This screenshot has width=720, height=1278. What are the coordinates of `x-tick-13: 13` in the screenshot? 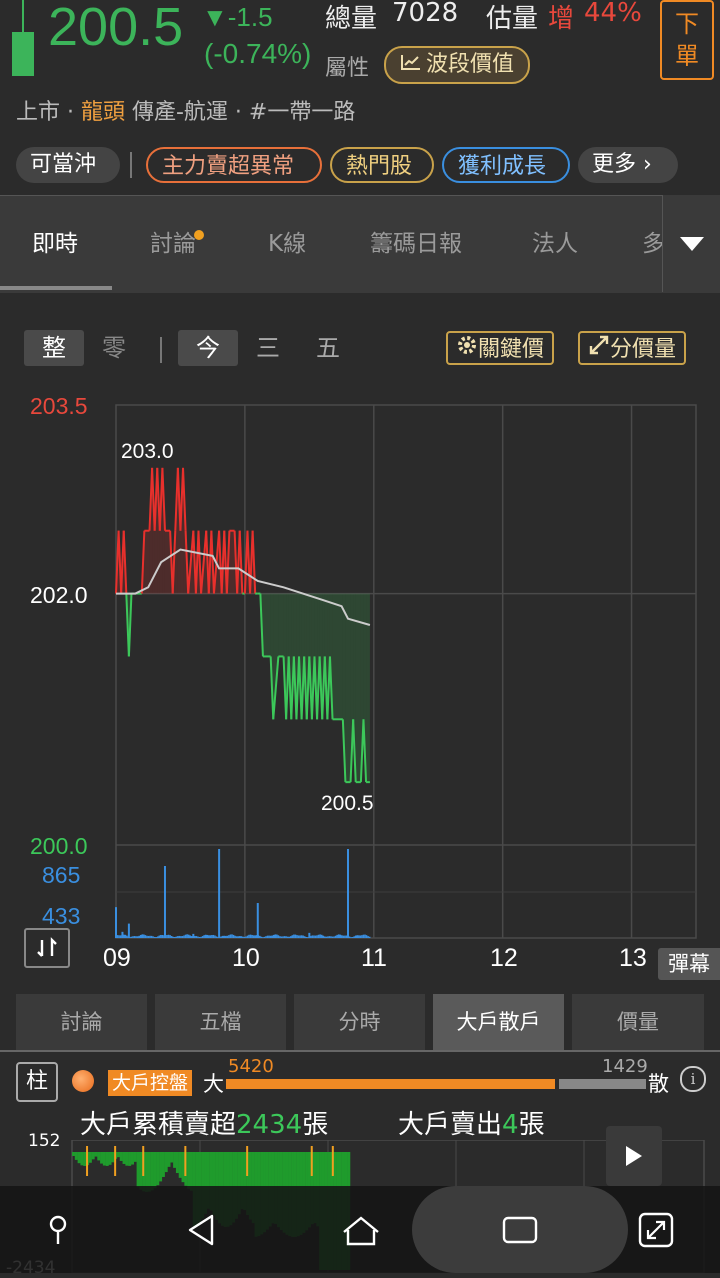 It's located at (633, 958).